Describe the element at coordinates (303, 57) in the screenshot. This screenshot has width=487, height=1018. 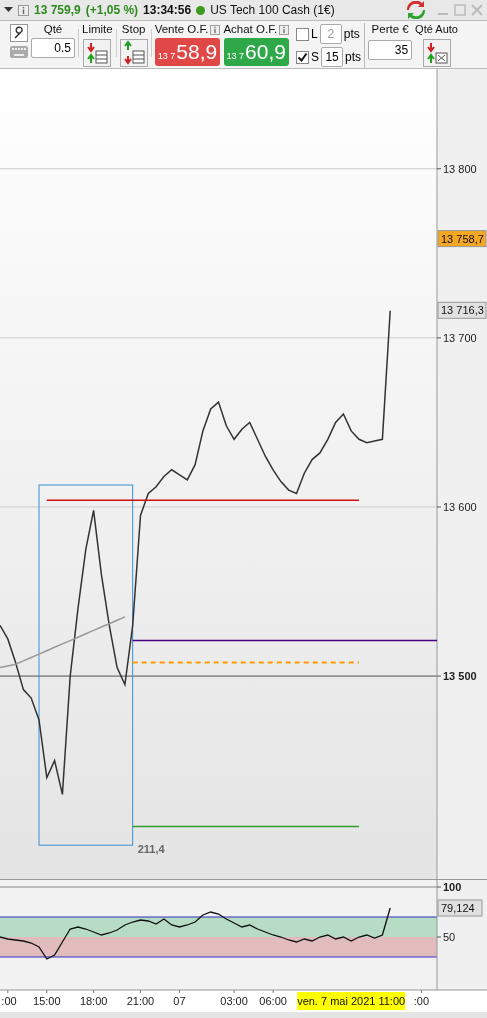
I see `checkbox` at that location.